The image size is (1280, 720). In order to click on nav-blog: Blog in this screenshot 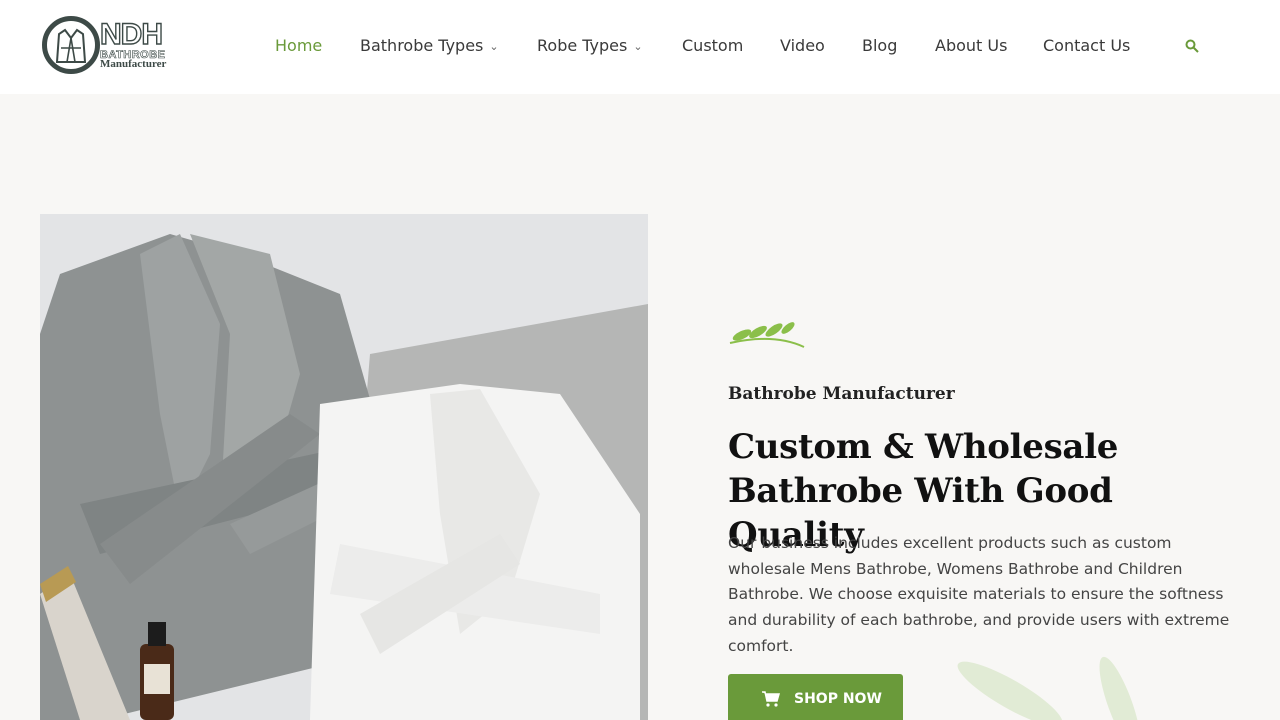, I will do `click(879, 45)`.